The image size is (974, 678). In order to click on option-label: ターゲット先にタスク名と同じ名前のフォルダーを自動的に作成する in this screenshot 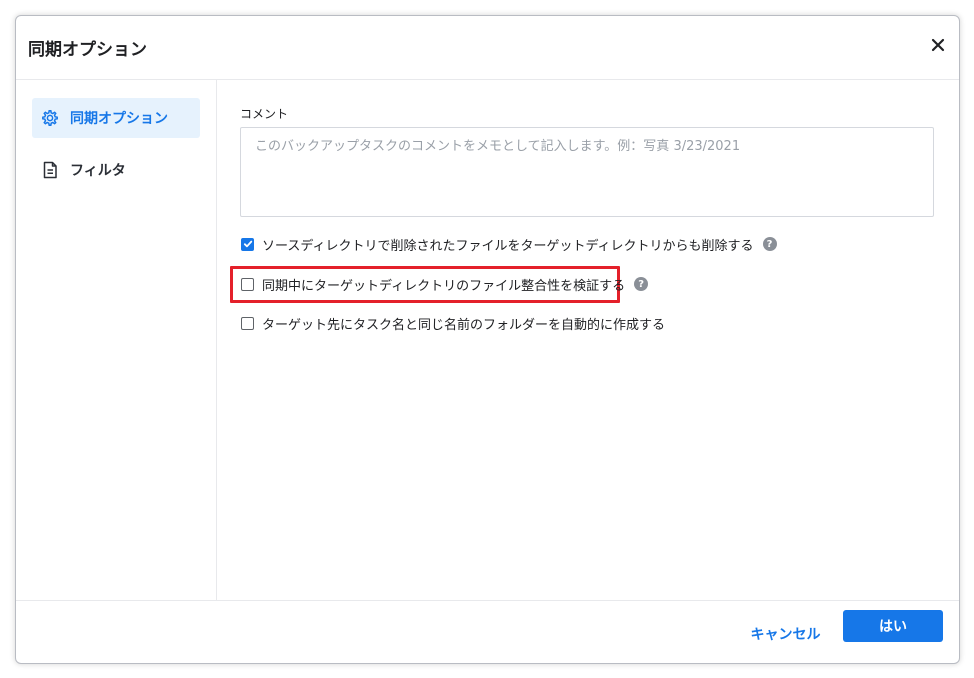, I will do `click(464, 325)`.